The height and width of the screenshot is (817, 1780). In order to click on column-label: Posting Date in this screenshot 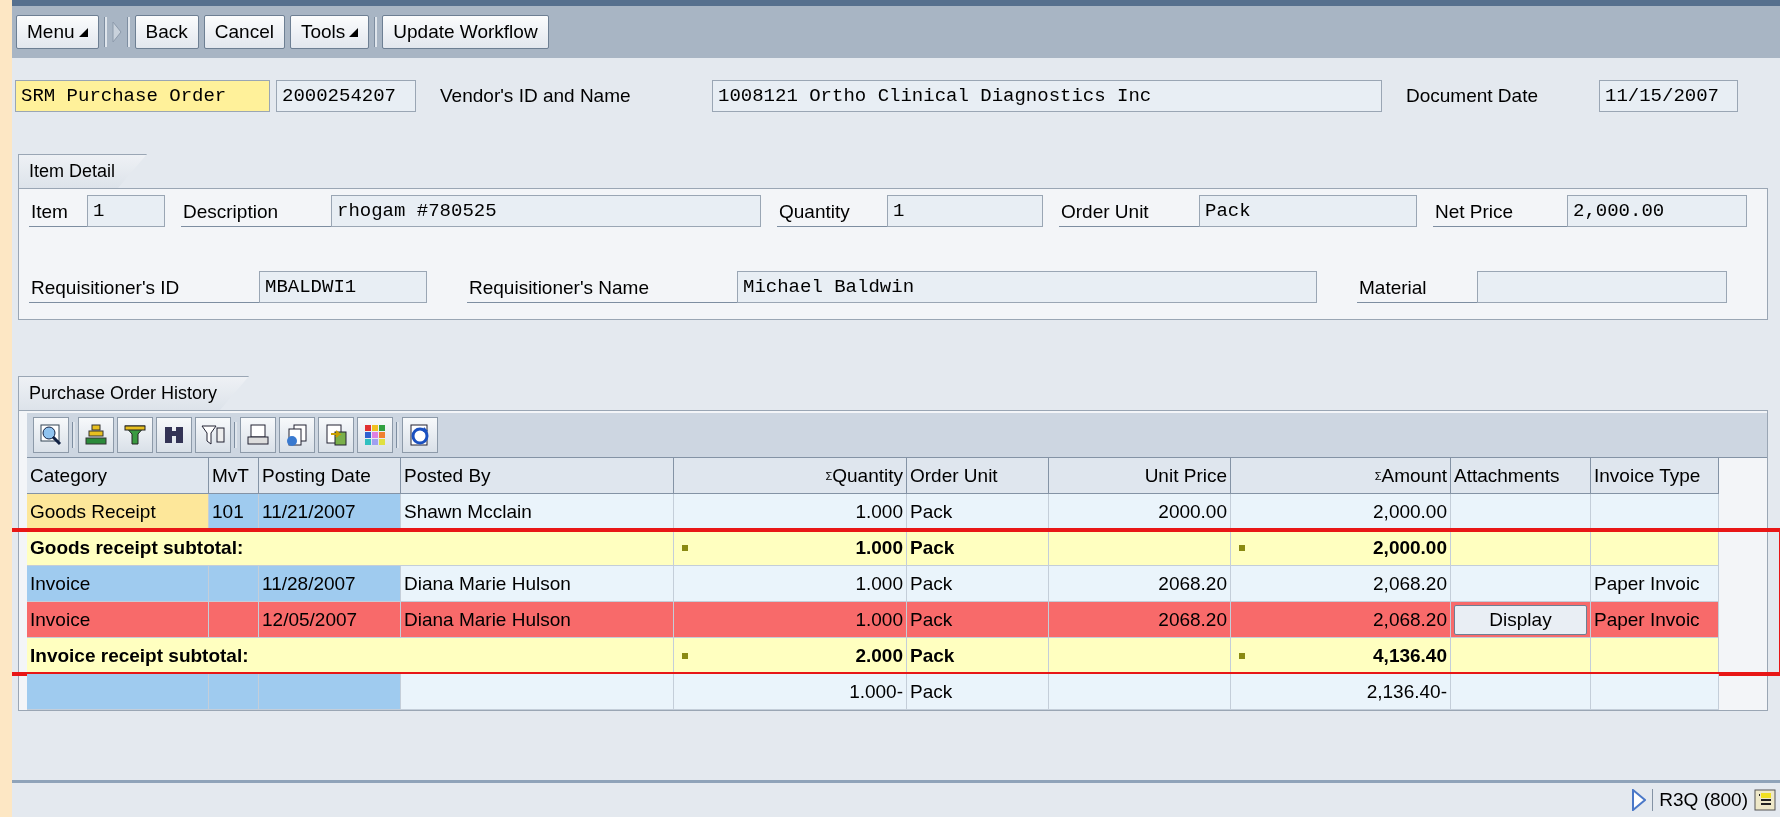, I will do `click(316, 475)`.